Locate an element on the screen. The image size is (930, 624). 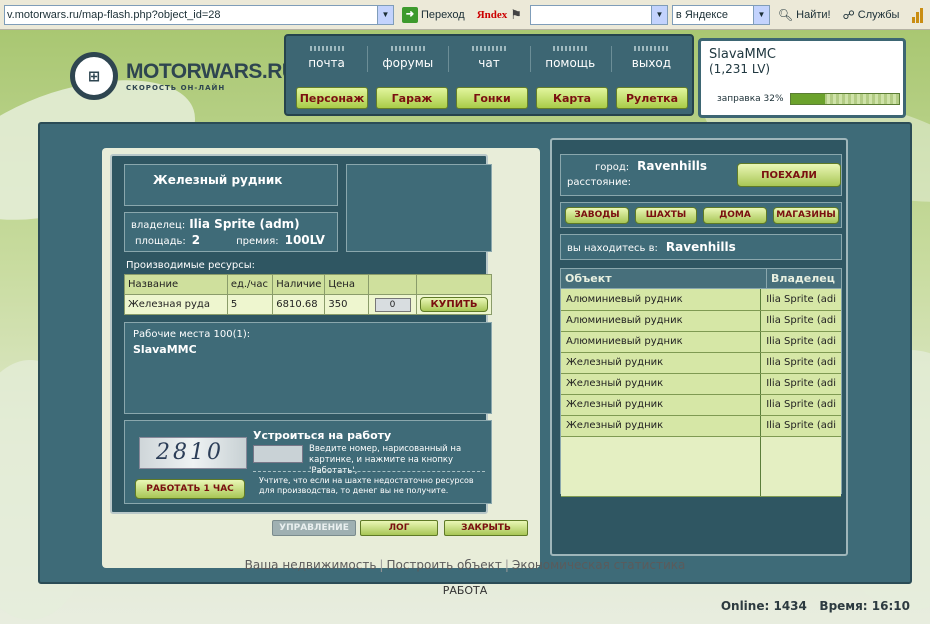
fuel-indicator: заправка 32% is located at coordinates (808, 99).